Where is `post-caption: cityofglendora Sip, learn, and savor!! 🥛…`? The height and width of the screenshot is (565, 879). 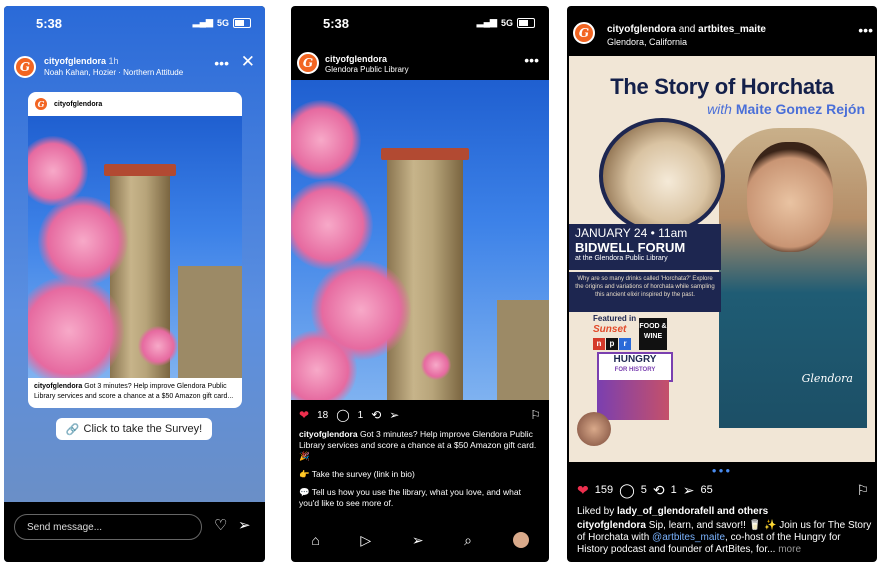 post-caption: cityofglendora Sip, learn, and savor!! 🥛… is located at coordinates (724, 537).